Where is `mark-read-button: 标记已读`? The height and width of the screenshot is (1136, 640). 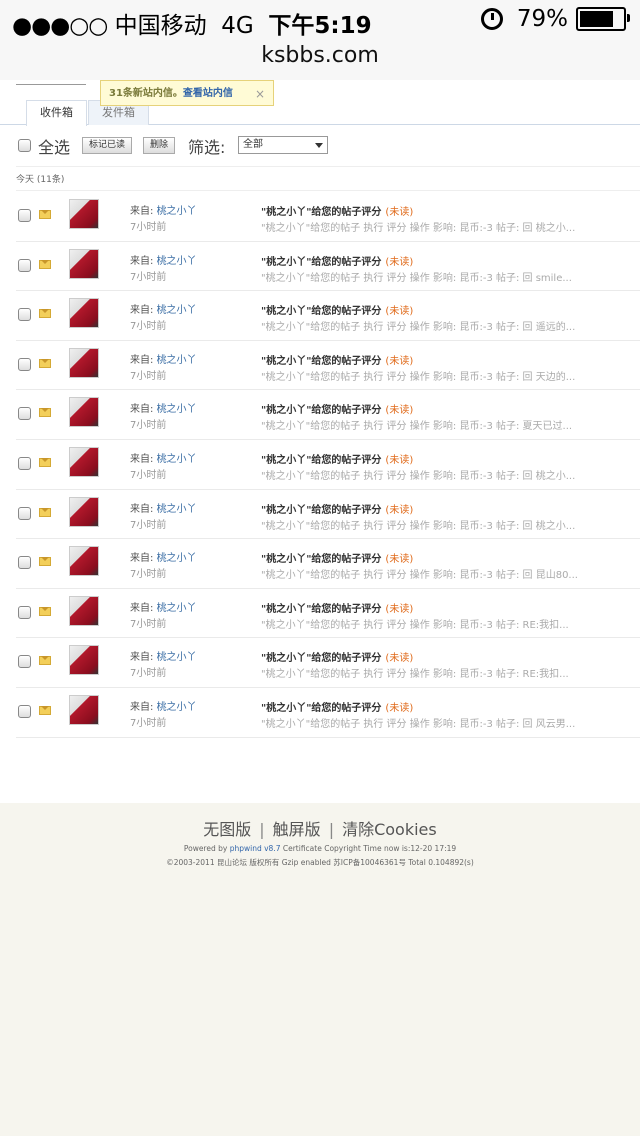 mark-read-button: 标记已读 is located at coordinates (107, 145).